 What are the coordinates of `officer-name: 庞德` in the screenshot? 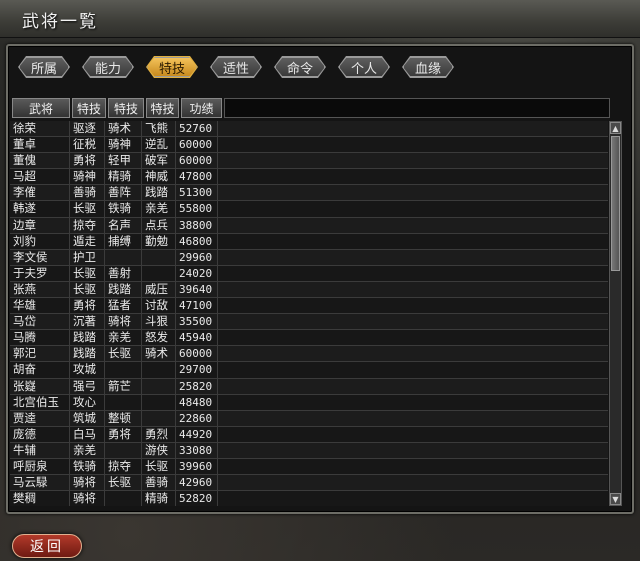 It's located at (40, 434).